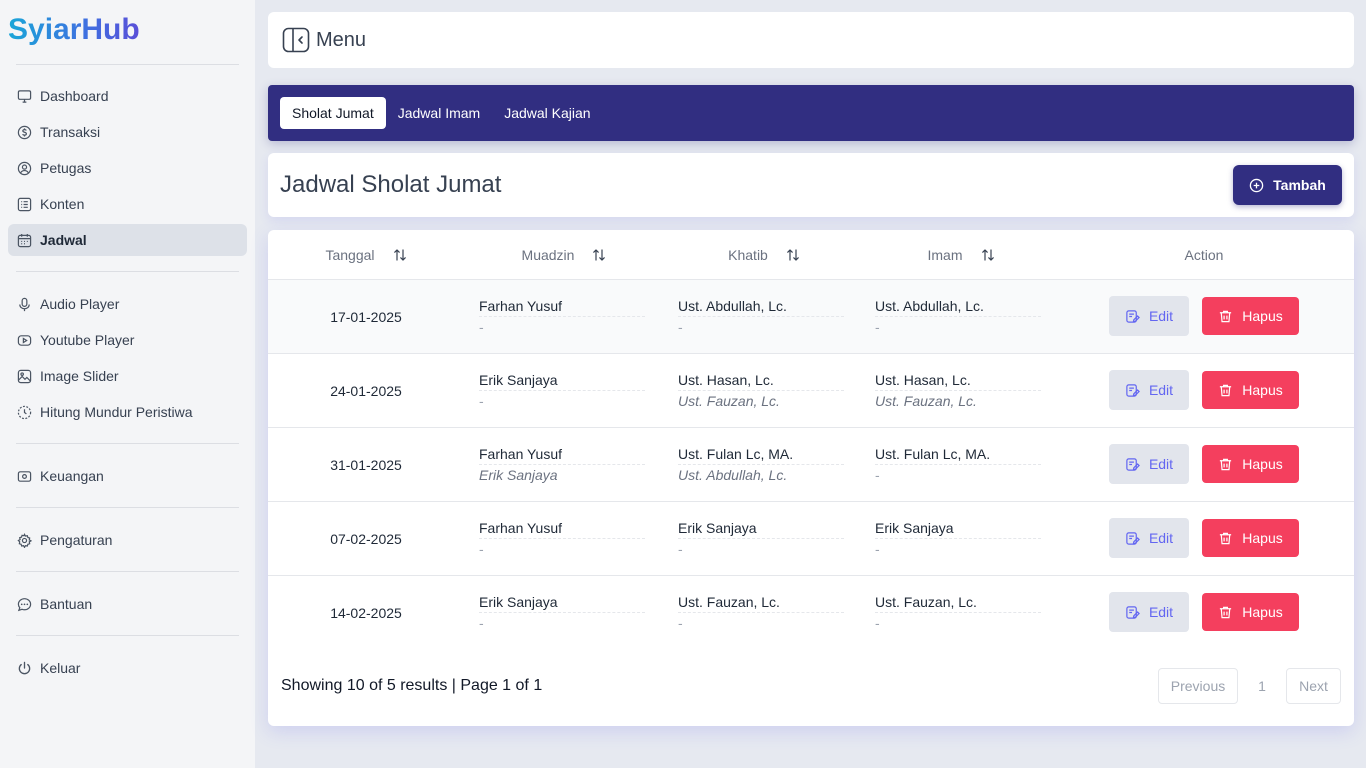 The width and height of the screenshot is (1366, 768). I want to click on sidebar-item-pengaturan: Pengaturan, so click(127, 540).